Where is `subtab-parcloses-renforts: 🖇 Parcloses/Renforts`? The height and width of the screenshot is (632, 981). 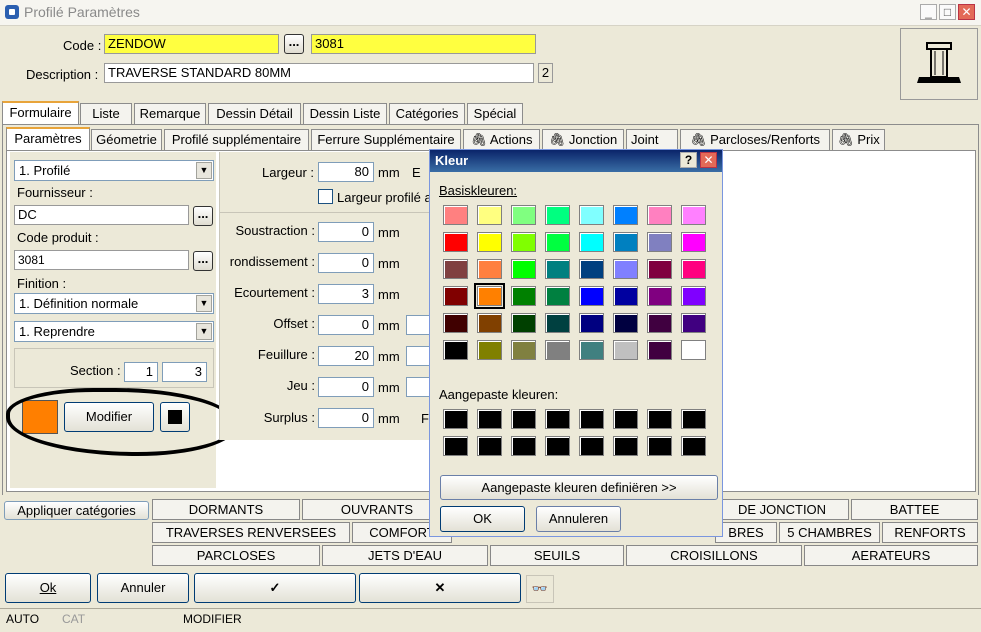 subtab-parcloses-renforts: 🖇 Parcloses/Renforts is located at coordinates (755, 140).